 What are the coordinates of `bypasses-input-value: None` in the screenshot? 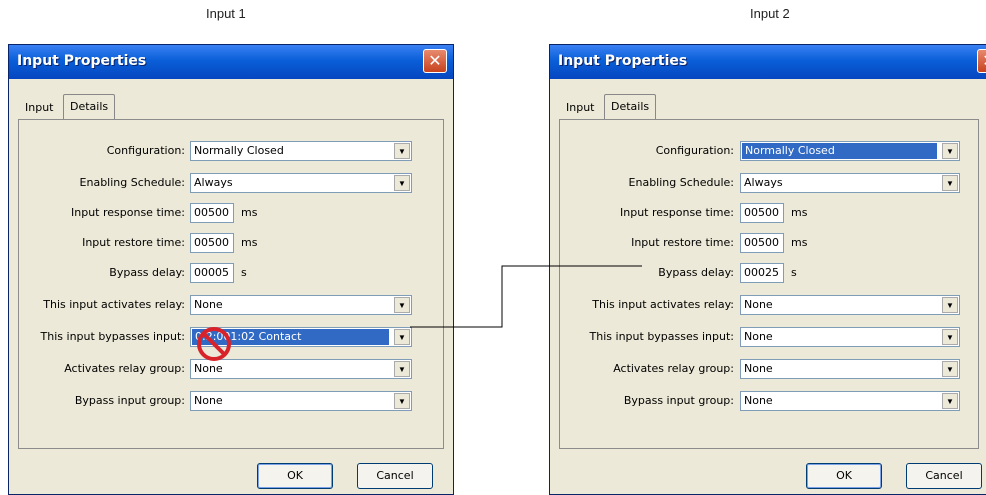 It's located at (758, 336).